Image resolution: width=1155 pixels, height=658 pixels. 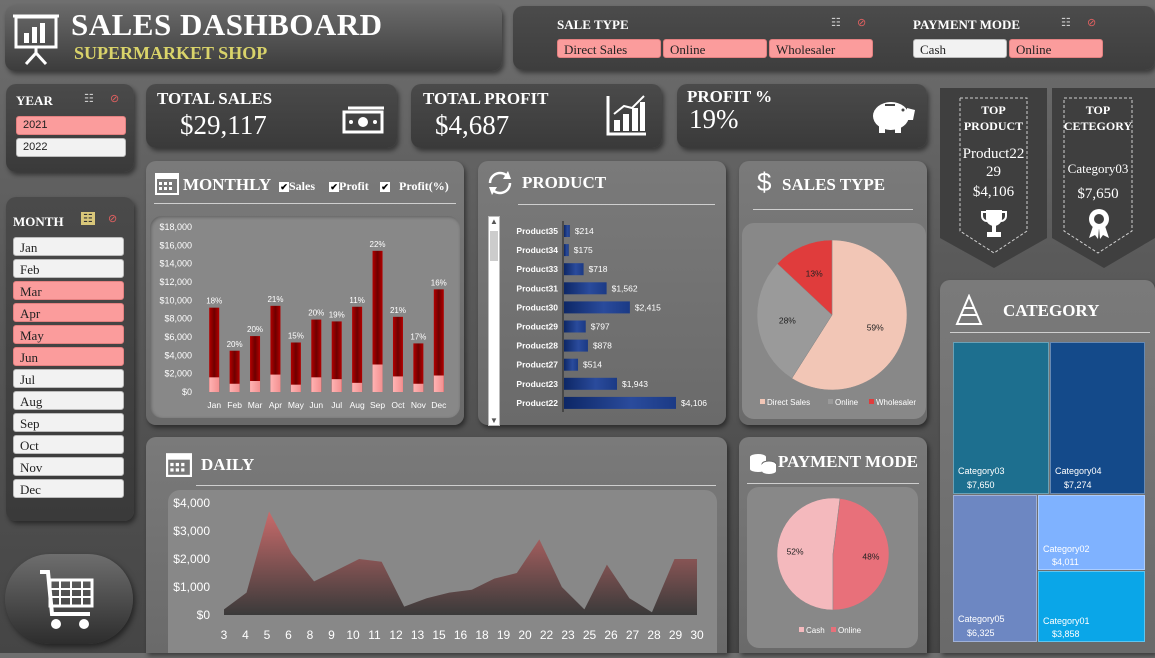 I want to click on payment-title: PAYMENT MODE, so click(x=848, y=461).